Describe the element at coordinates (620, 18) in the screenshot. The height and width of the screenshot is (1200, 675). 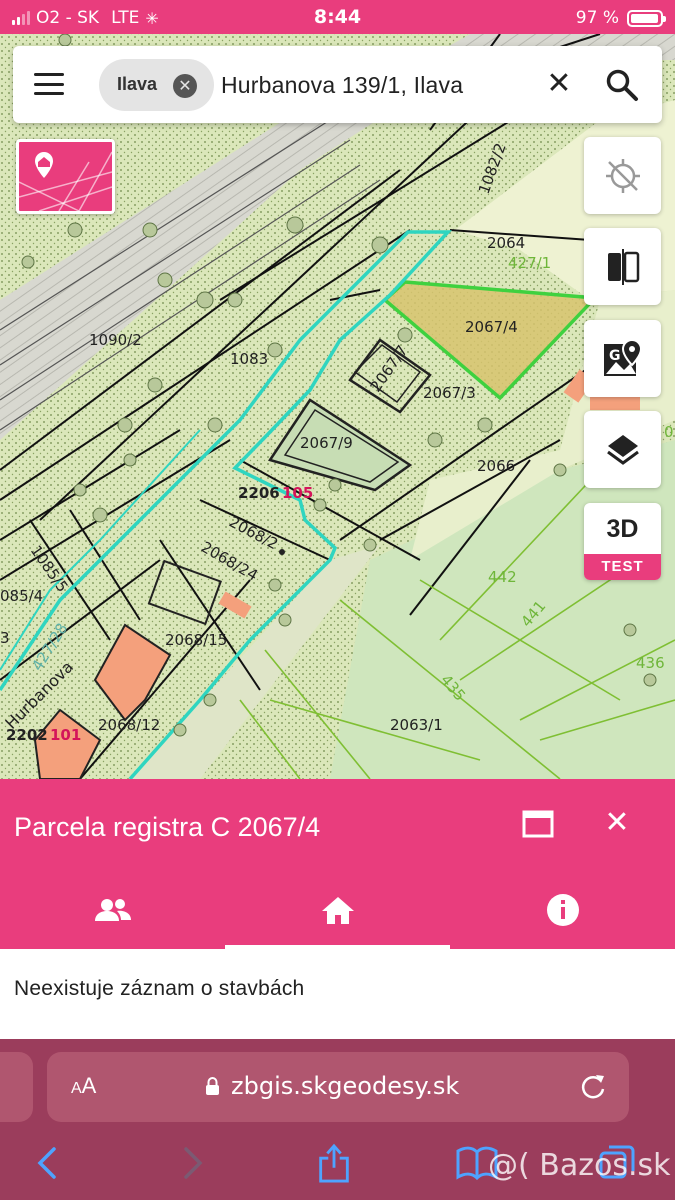
I see `battery-info: 97 %` at that location.